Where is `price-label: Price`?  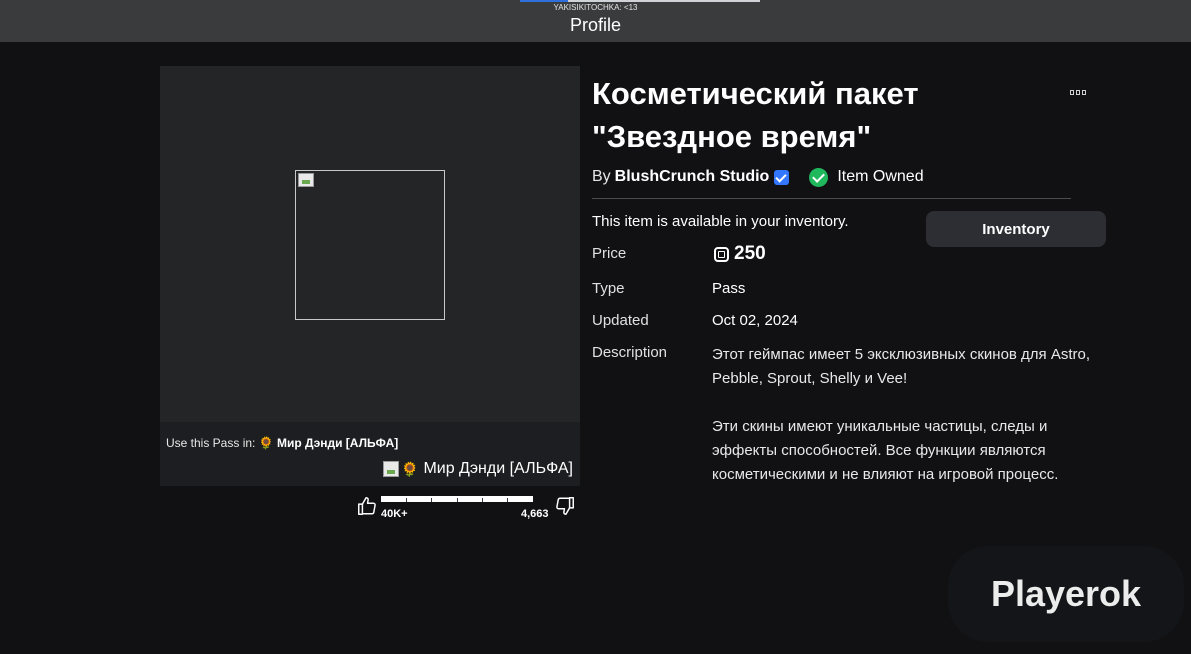
price-label: Price is located at coordinates (609, 253).